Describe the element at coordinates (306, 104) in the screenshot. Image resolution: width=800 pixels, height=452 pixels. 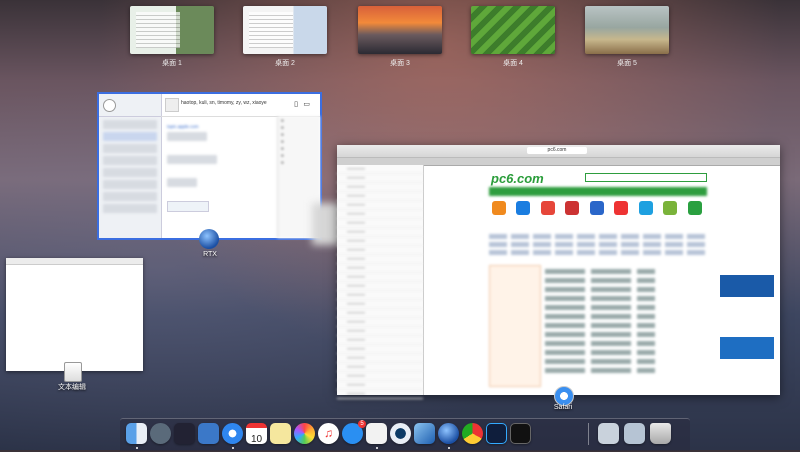
I see `folder-icon: ▭` at that location.